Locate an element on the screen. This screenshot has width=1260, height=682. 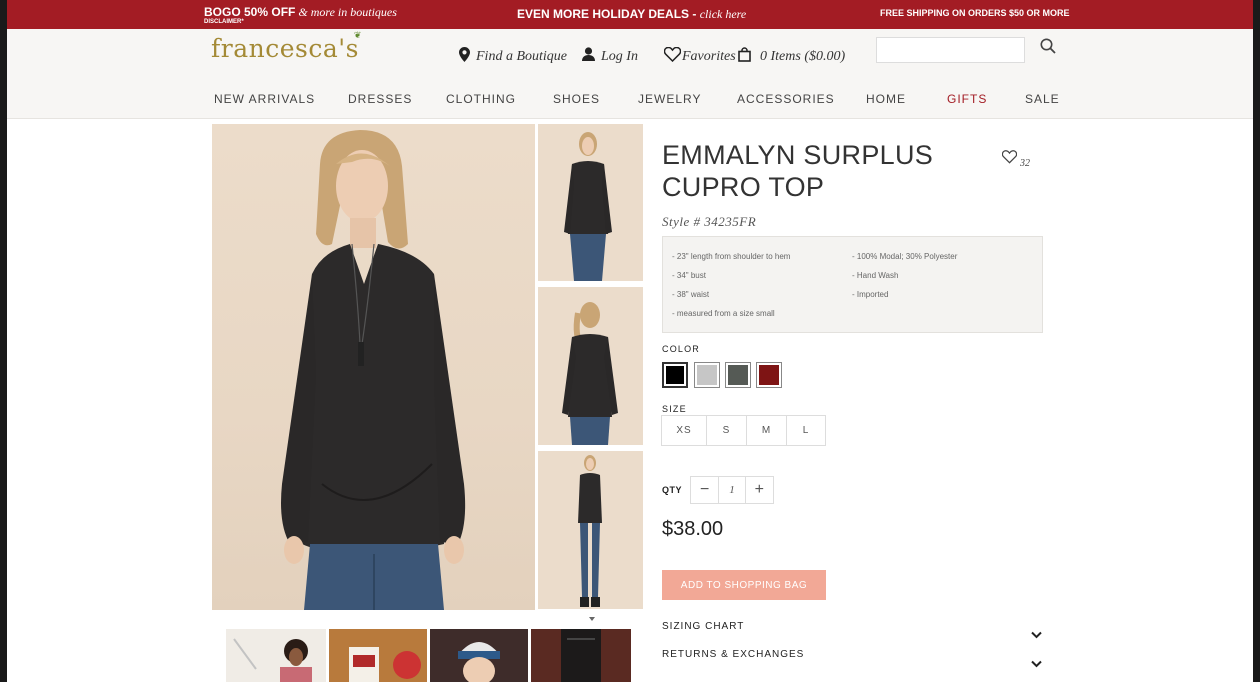
favorites-label: Favorites is located at coordinates (709, 56).